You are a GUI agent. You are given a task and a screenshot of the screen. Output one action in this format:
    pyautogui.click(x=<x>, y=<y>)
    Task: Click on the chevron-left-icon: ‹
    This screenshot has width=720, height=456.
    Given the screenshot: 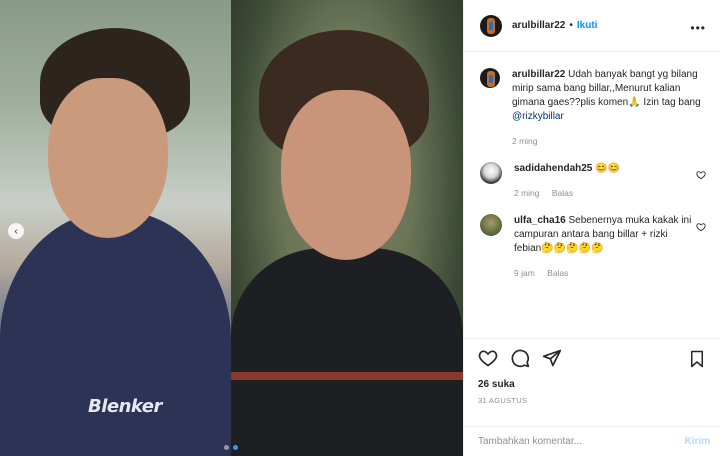 What is the action you would take?
    pyautogui.click(x=16, y=231)
    